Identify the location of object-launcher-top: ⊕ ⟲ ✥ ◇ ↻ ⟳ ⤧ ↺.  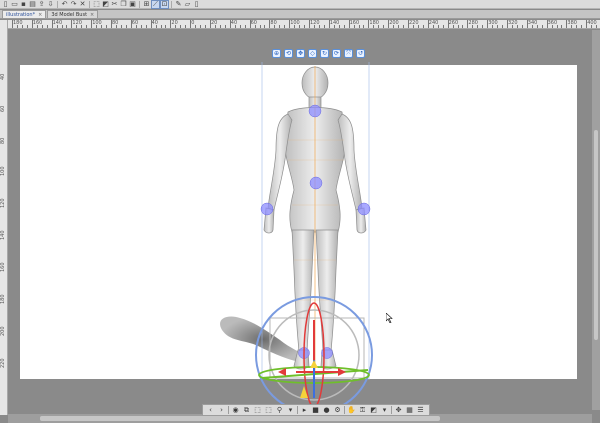
(318, 53).